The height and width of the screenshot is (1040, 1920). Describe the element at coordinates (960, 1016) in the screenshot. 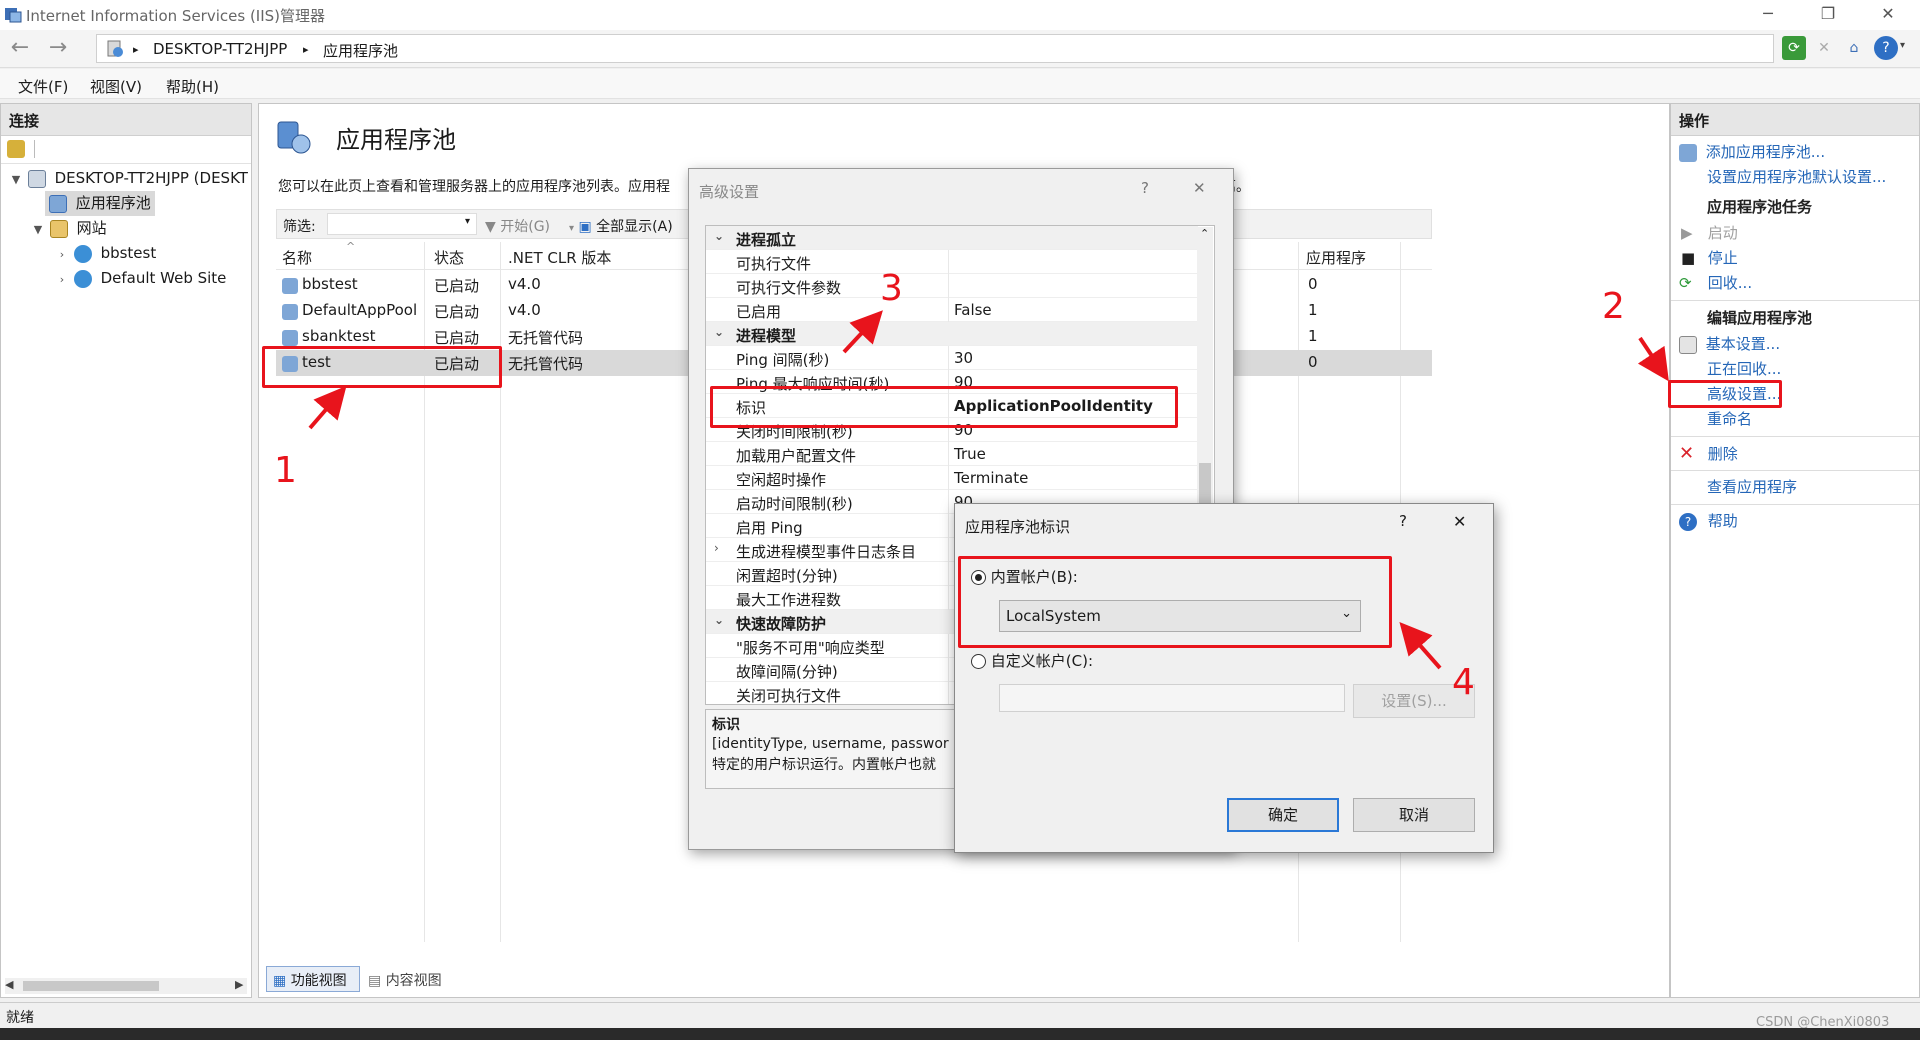

I see `status-bar: 就绪 CSDN @ChenXi0803` at that location.